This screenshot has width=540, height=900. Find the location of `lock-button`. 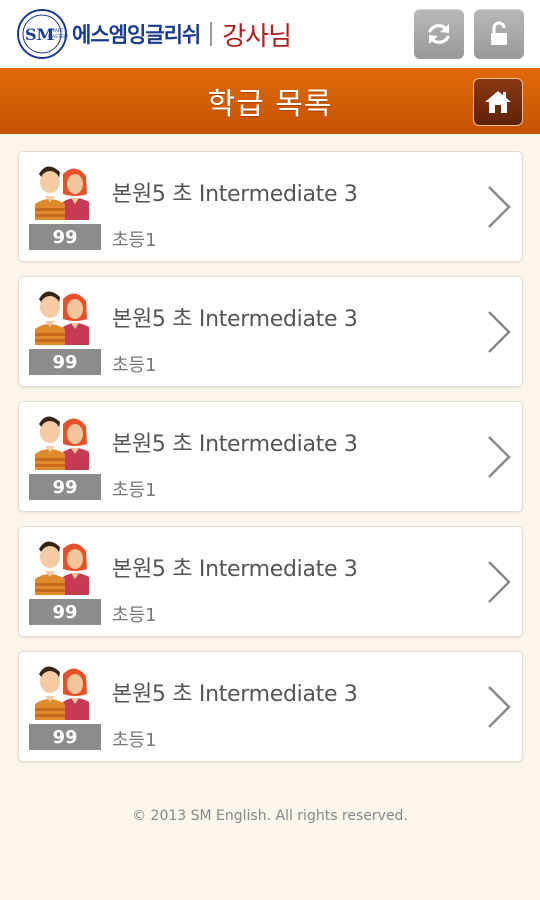

lock-button is located at coordinates (499, 34).